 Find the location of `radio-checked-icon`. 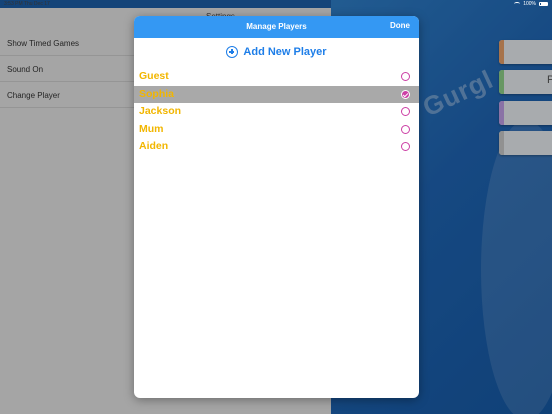

radio-checked-icon is located at coordinates (405, 94).